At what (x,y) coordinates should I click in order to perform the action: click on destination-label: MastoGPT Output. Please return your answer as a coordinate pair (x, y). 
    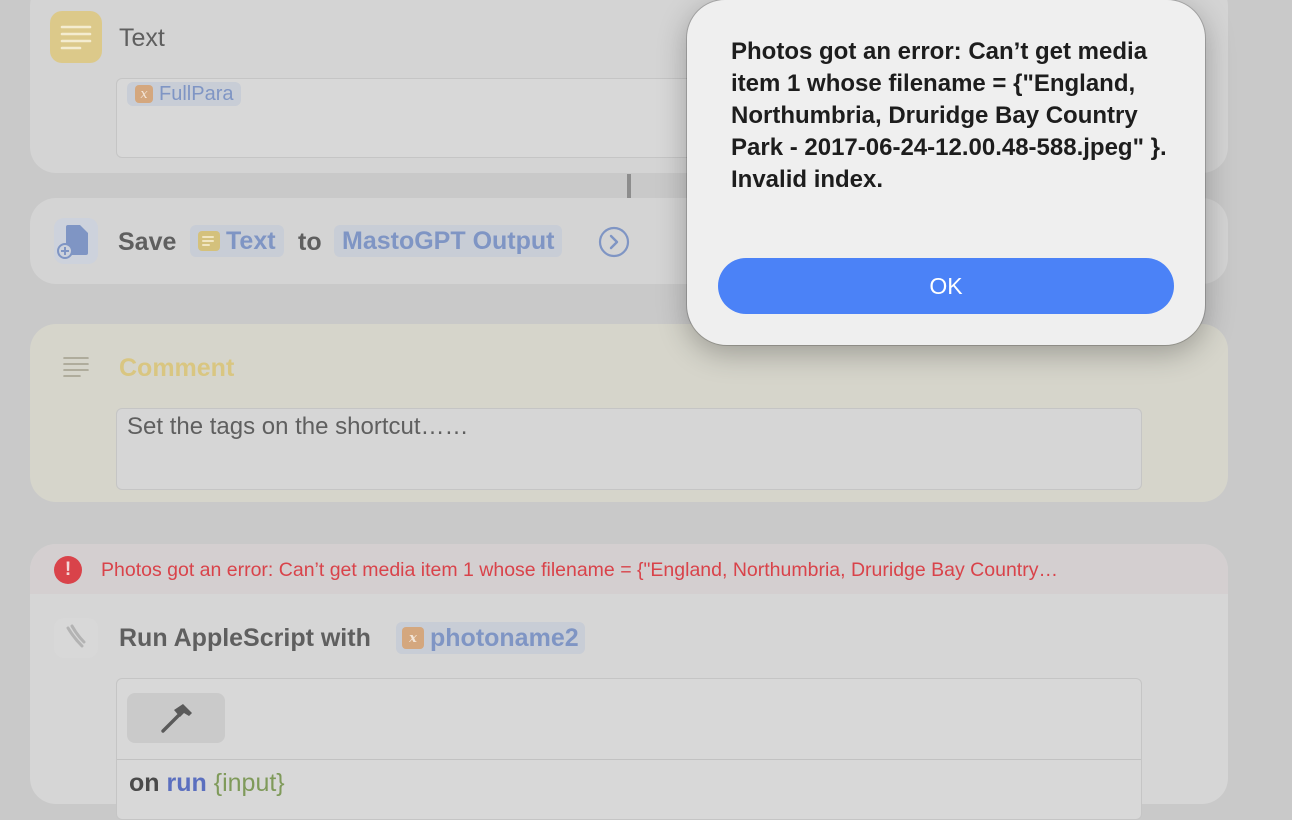
    Looking at the image, I should click on (448, 240).